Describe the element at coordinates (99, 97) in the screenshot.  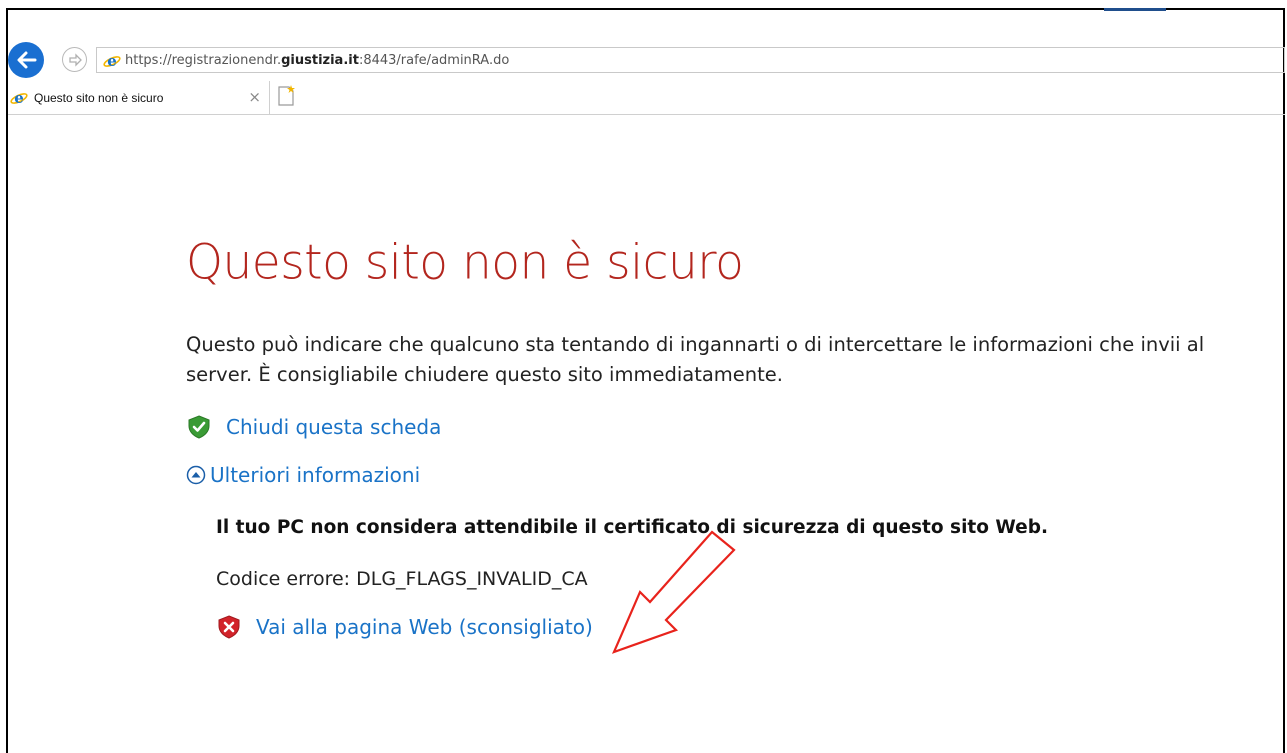
I see `tab-title: Questo sito non è sicuro` at that location.